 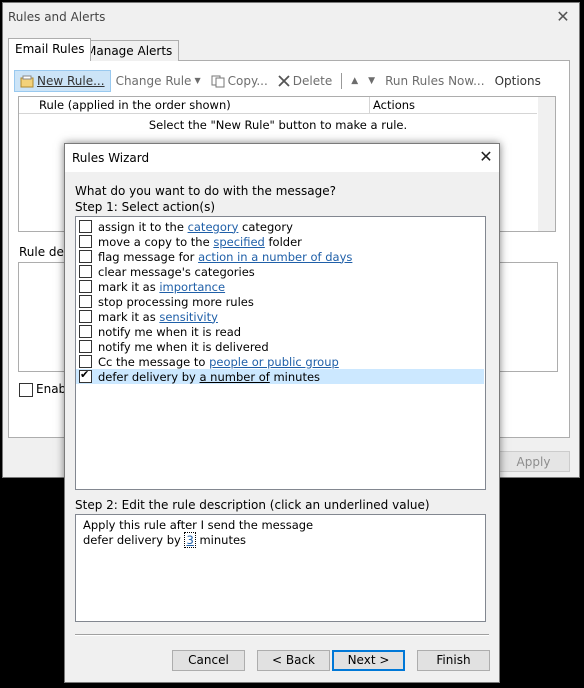 I want to click on arrow-up-icon: ▲, so click(x=355, y=81).